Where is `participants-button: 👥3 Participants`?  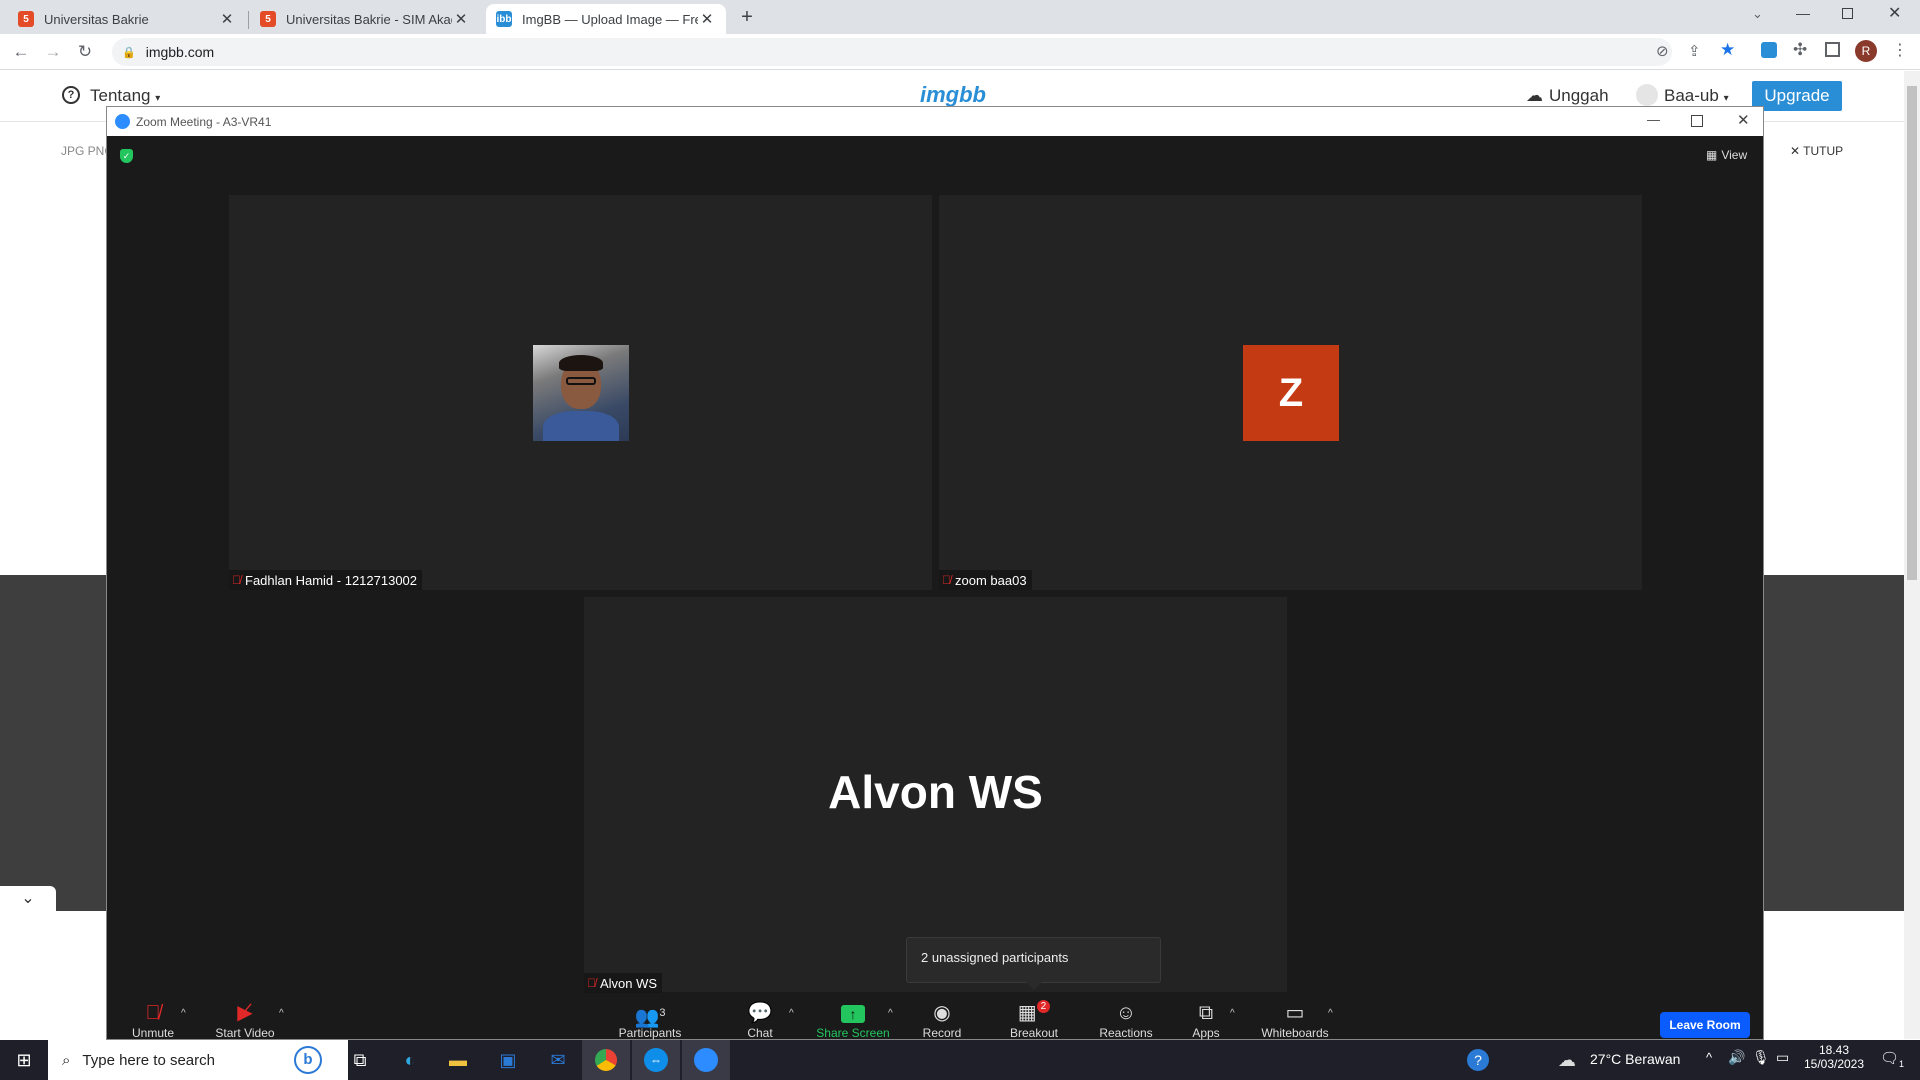
participants-button: 👥3 Participants is located at coordinates (650, 1020).